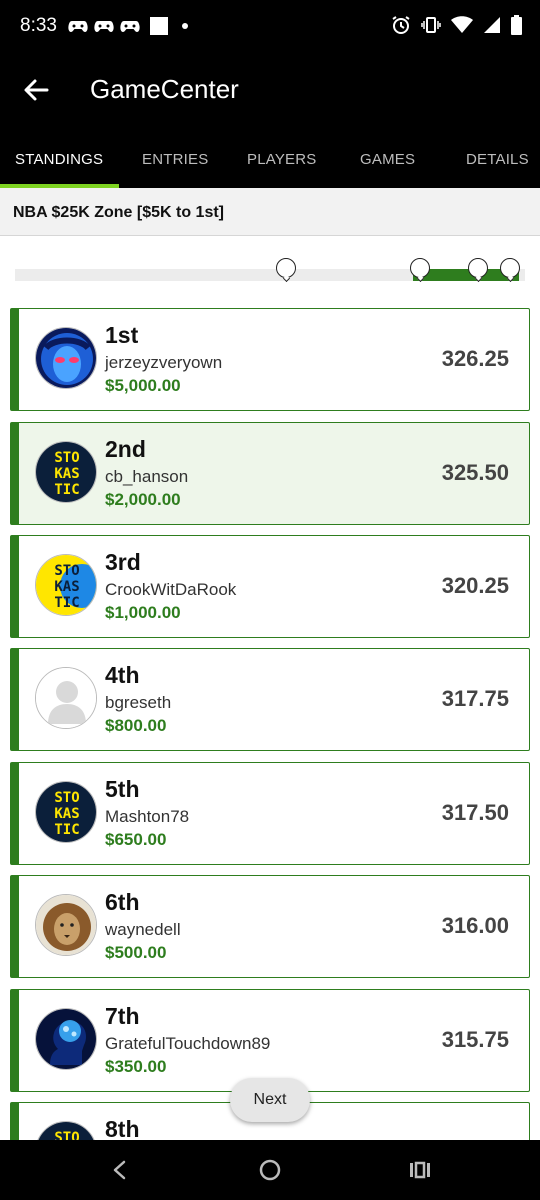  I want to click on default-person-avatar, so click(66, 698).